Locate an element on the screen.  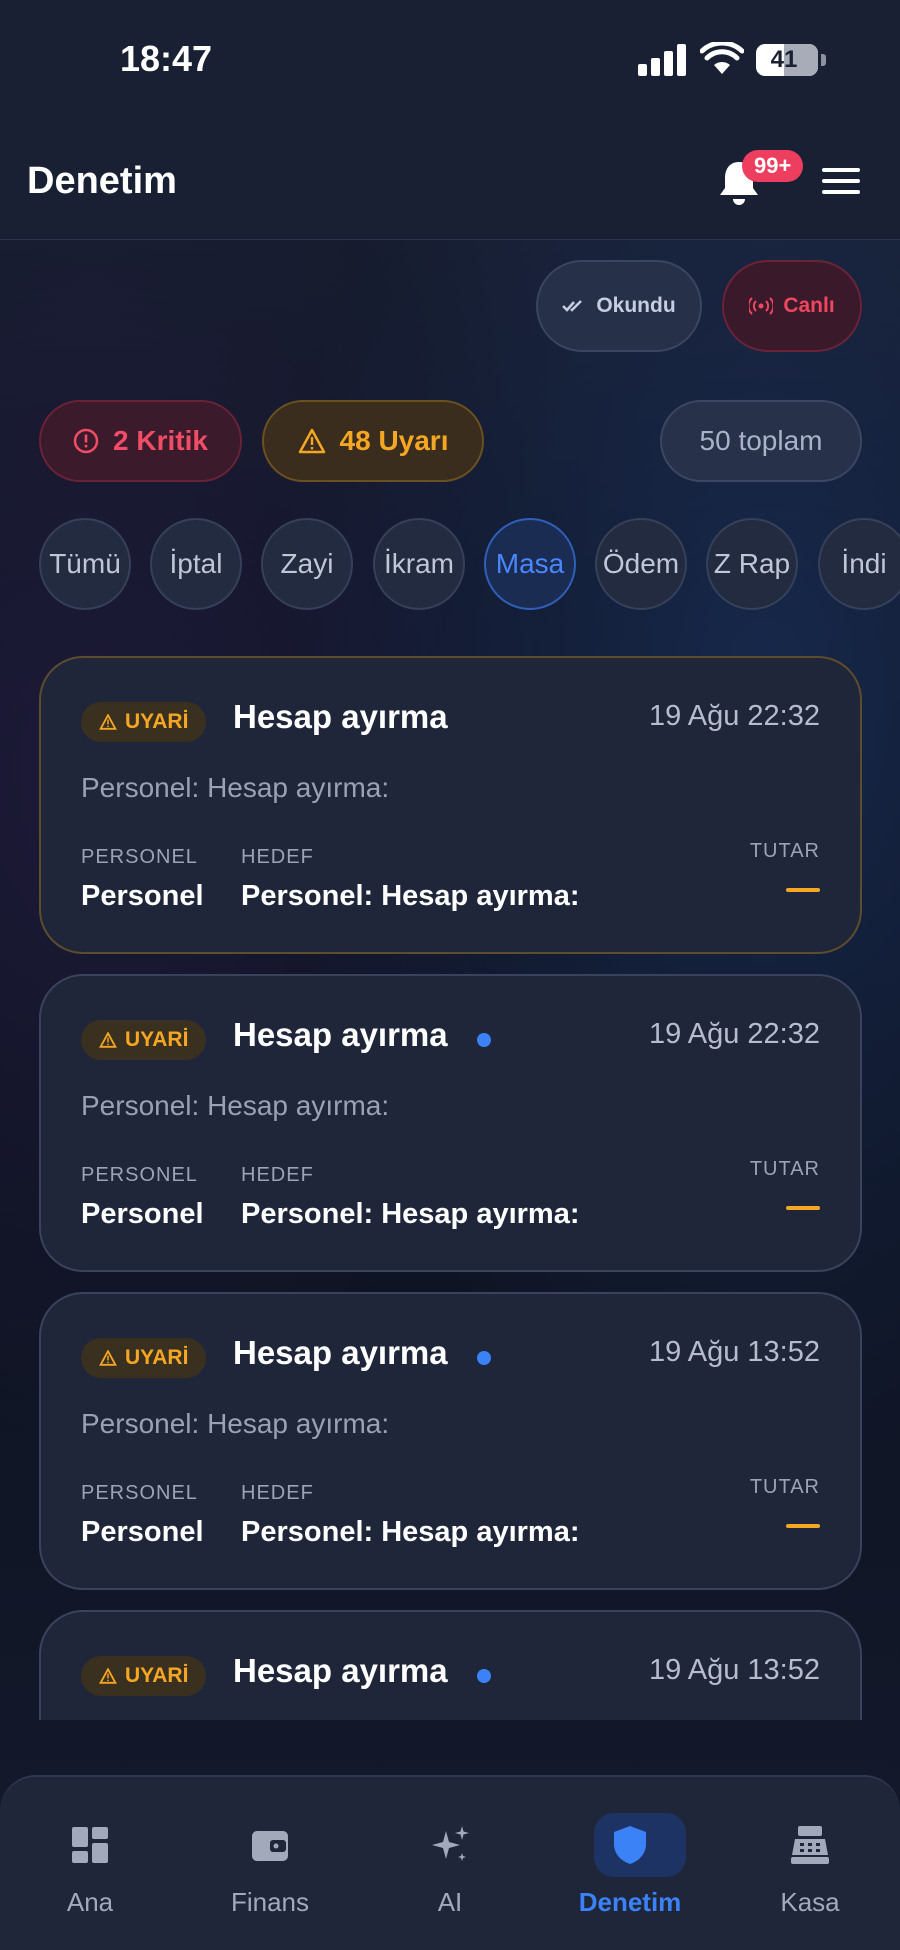
notification-badge: 99+ is located at coordinates (773, 166).